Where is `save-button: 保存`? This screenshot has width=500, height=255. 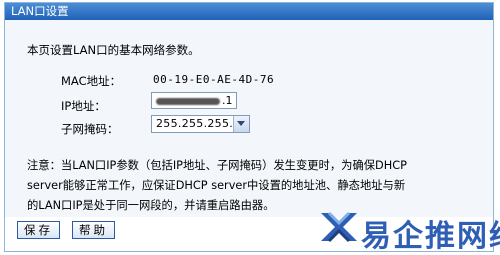 save-button: 保存 is located at coordinates (38, 230).